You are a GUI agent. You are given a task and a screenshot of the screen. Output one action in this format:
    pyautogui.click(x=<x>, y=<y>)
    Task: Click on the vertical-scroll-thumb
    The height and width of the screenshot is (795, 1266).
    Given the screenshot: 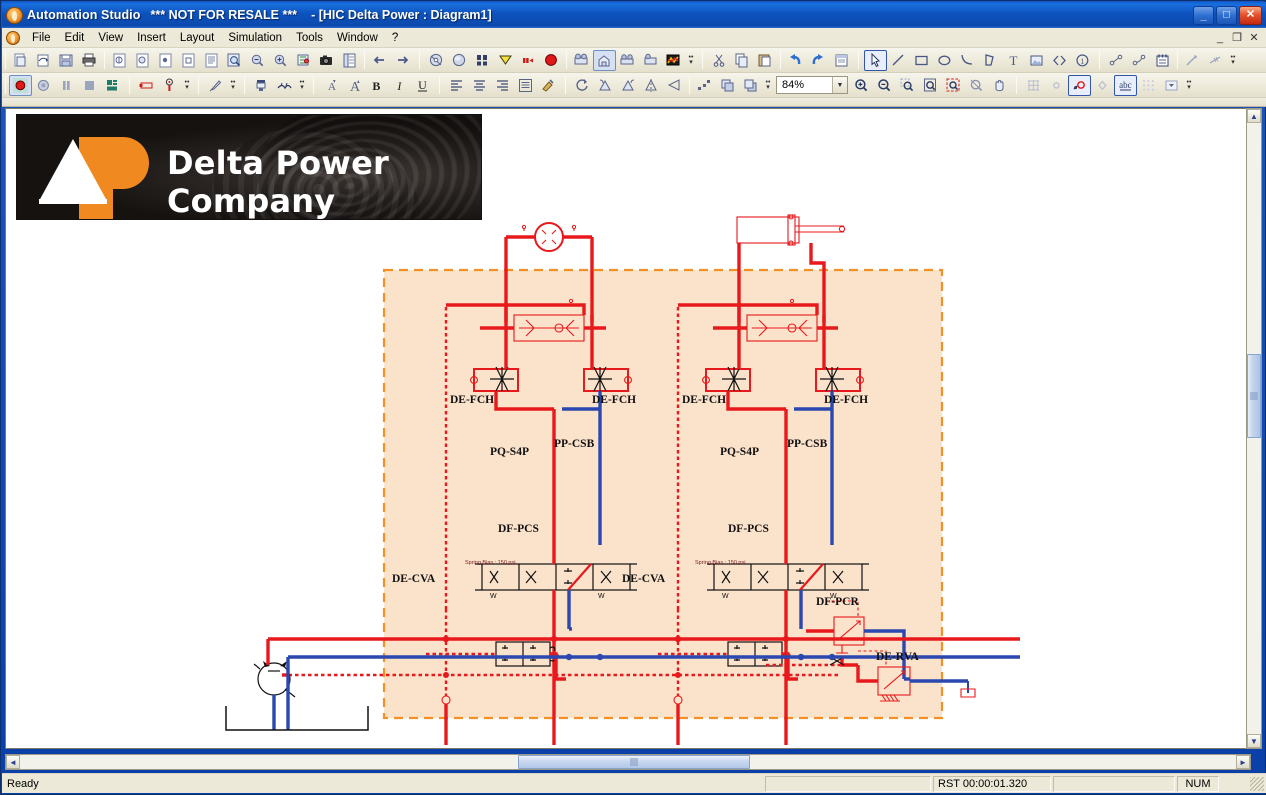 What is the action you would take?
    pyautogui.click(x=1254, y=396)
    